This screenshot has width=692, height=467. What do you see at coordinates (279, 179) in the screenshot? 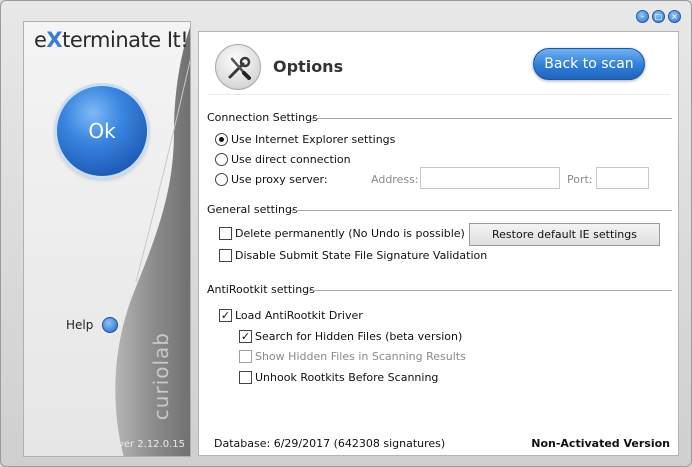
I see `radio-label: Use proxy server:` at bounding box center [279, 179].